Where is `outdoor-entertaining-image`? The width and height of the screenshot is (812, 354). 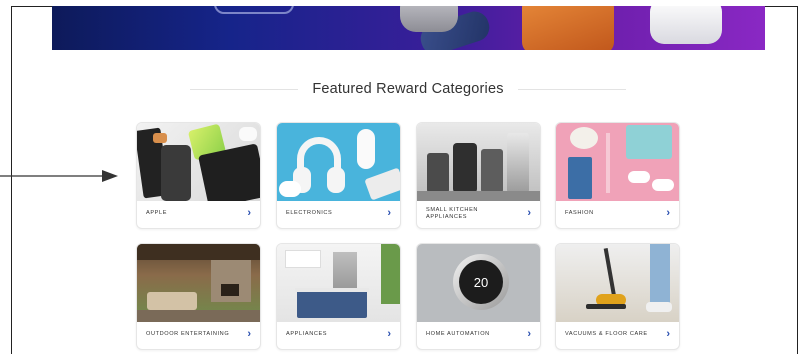
outdoor-entertaining-image is located at coordinates (198, 283).